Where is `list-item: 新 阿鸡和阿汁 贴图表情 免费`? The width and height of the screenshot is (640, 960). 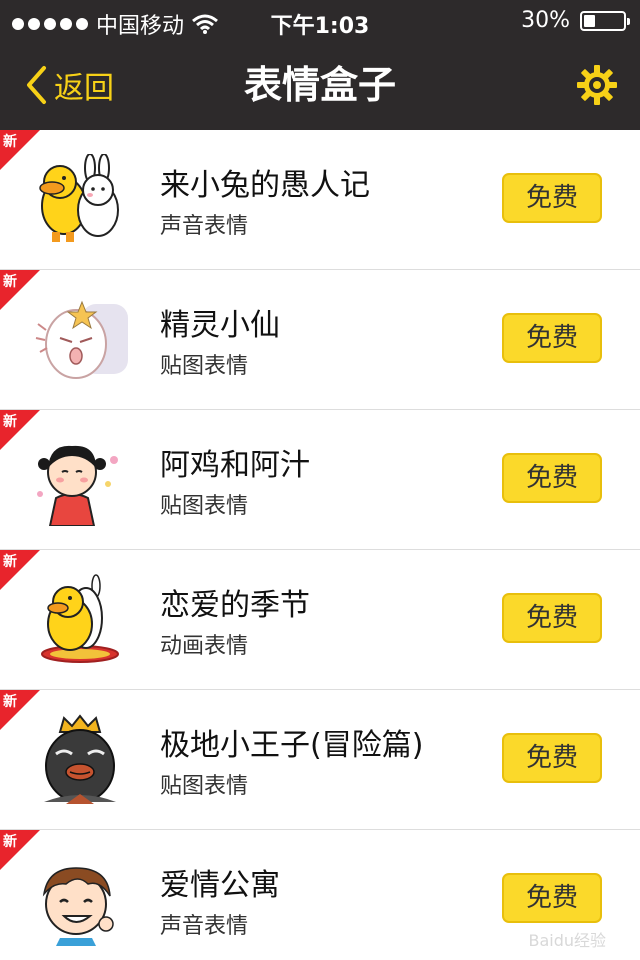 list-item: 新 阿鸡和阿汁 贴图表情 免费 is located at coordinates (320, 480).